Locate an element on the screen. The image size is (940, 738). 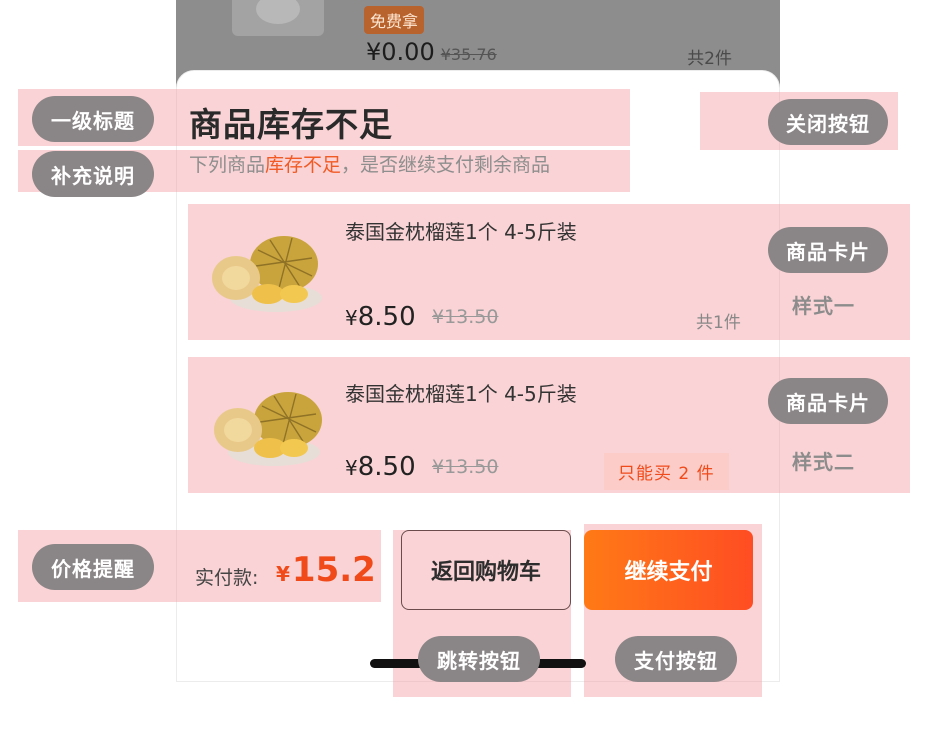
continue-pay-button: 继续支付 is located at coordinates (668, 570).